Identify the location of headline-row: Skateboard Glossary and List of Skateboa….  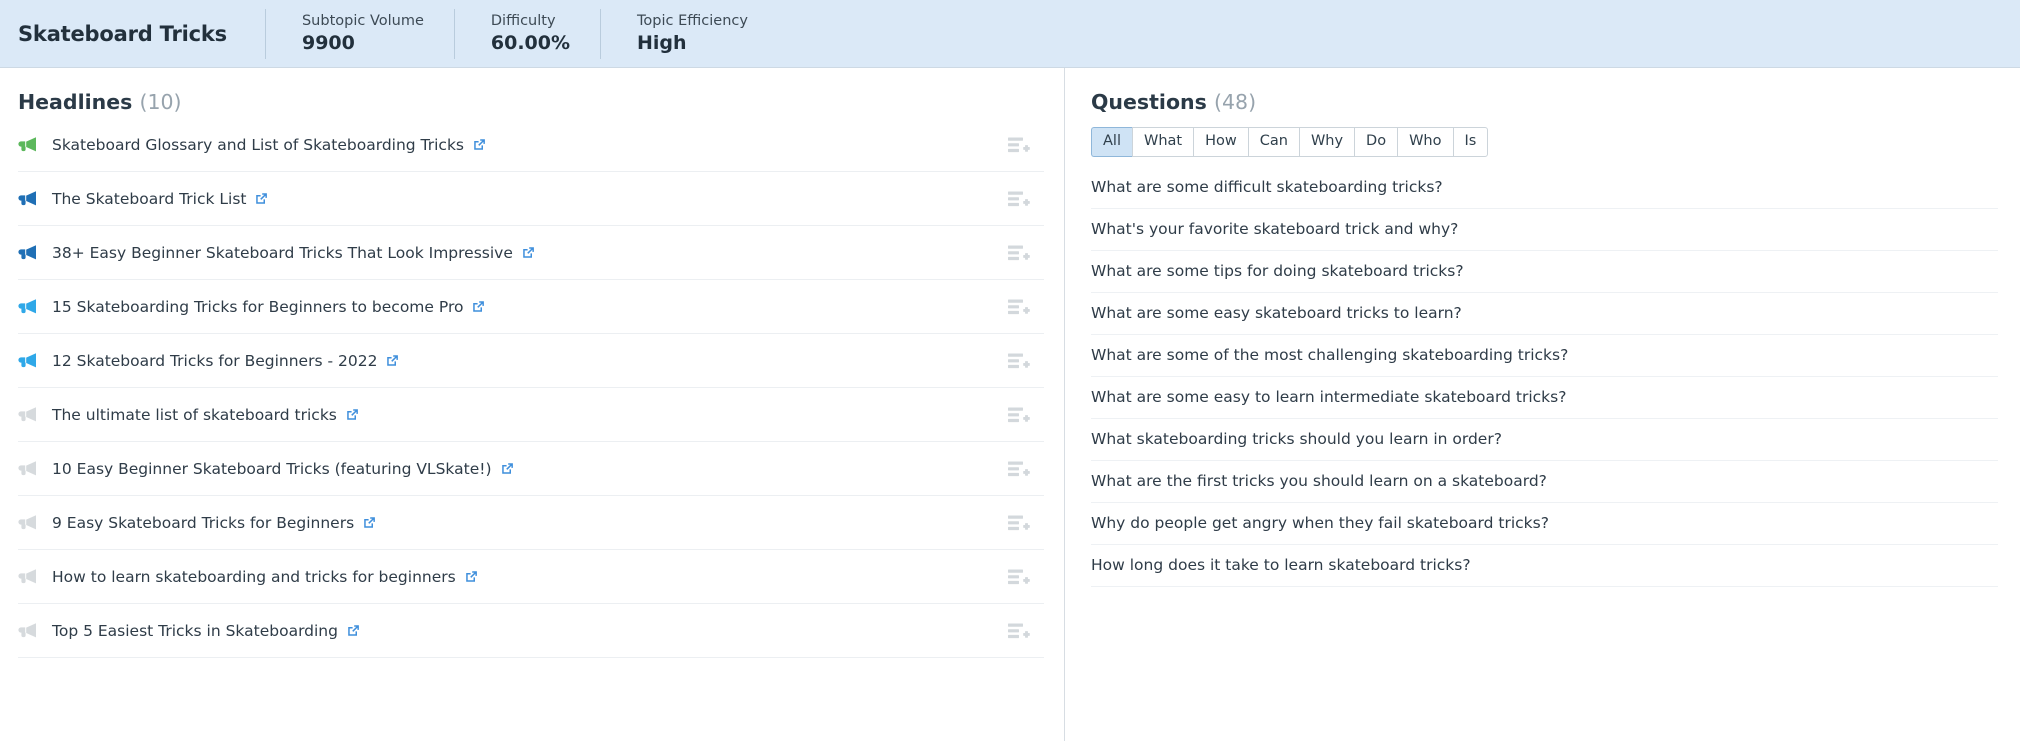
(531, 145).